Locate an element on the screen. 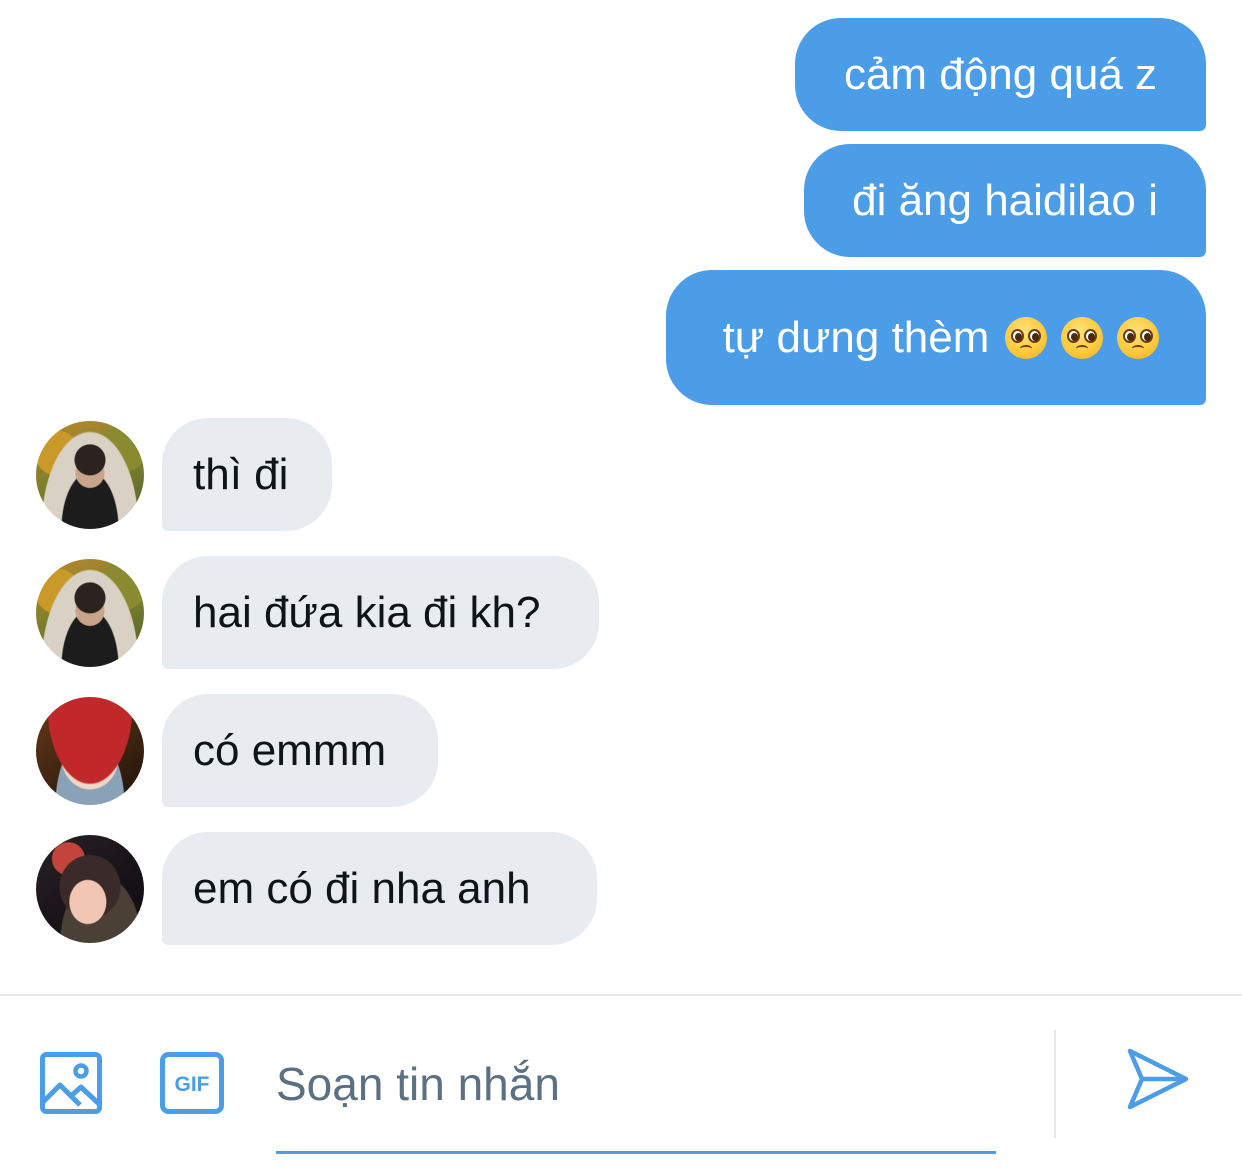 The width and height of the screenshot is (1242, 1169). message-composer: GIF is located at coordinates (621, 1081).